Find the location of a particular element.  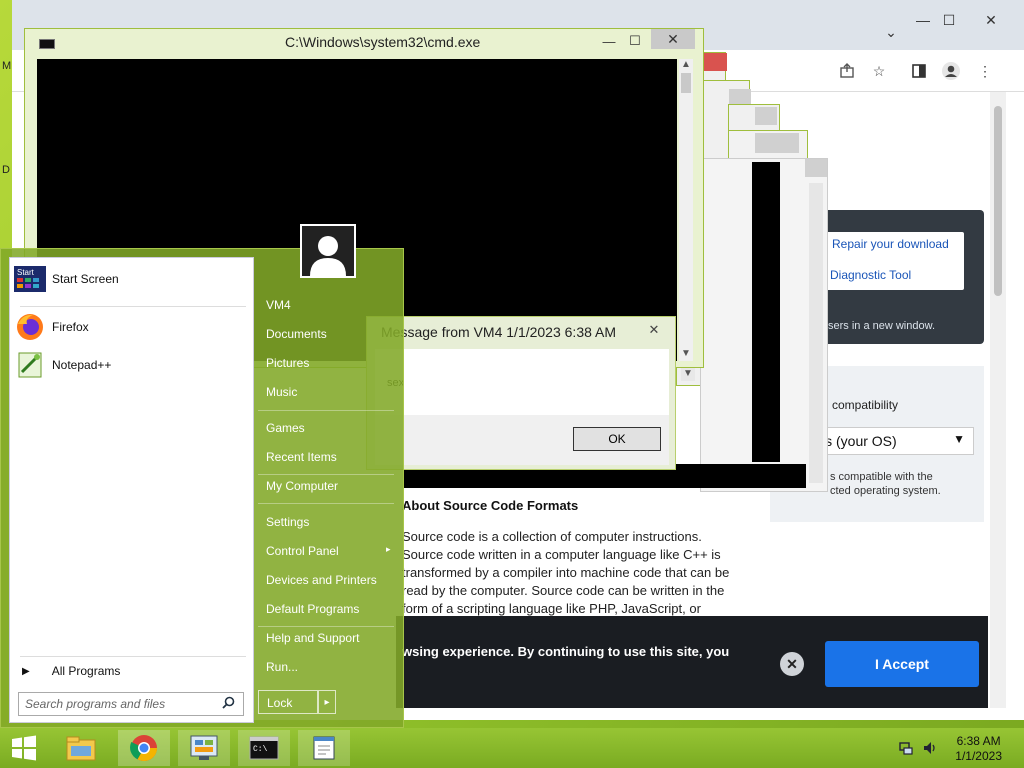

start-item-firefox: Firefox is located at coordinates (132, 327).